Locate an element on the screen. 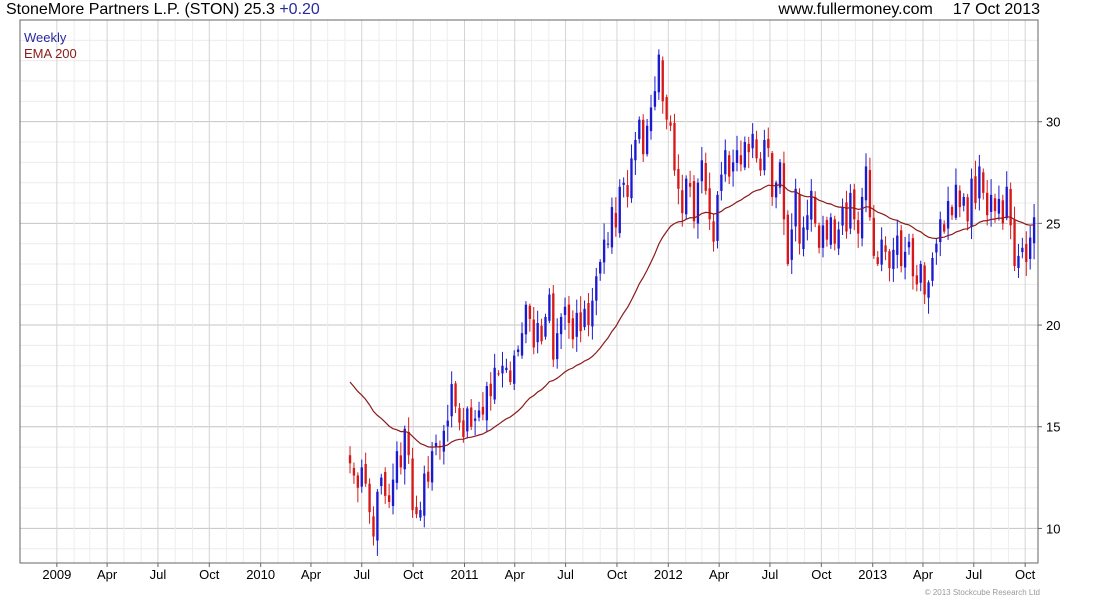 The width and height of the screenshot is (1100, 600). legend-weekly: Weekly is located at coordinates (45, 37).